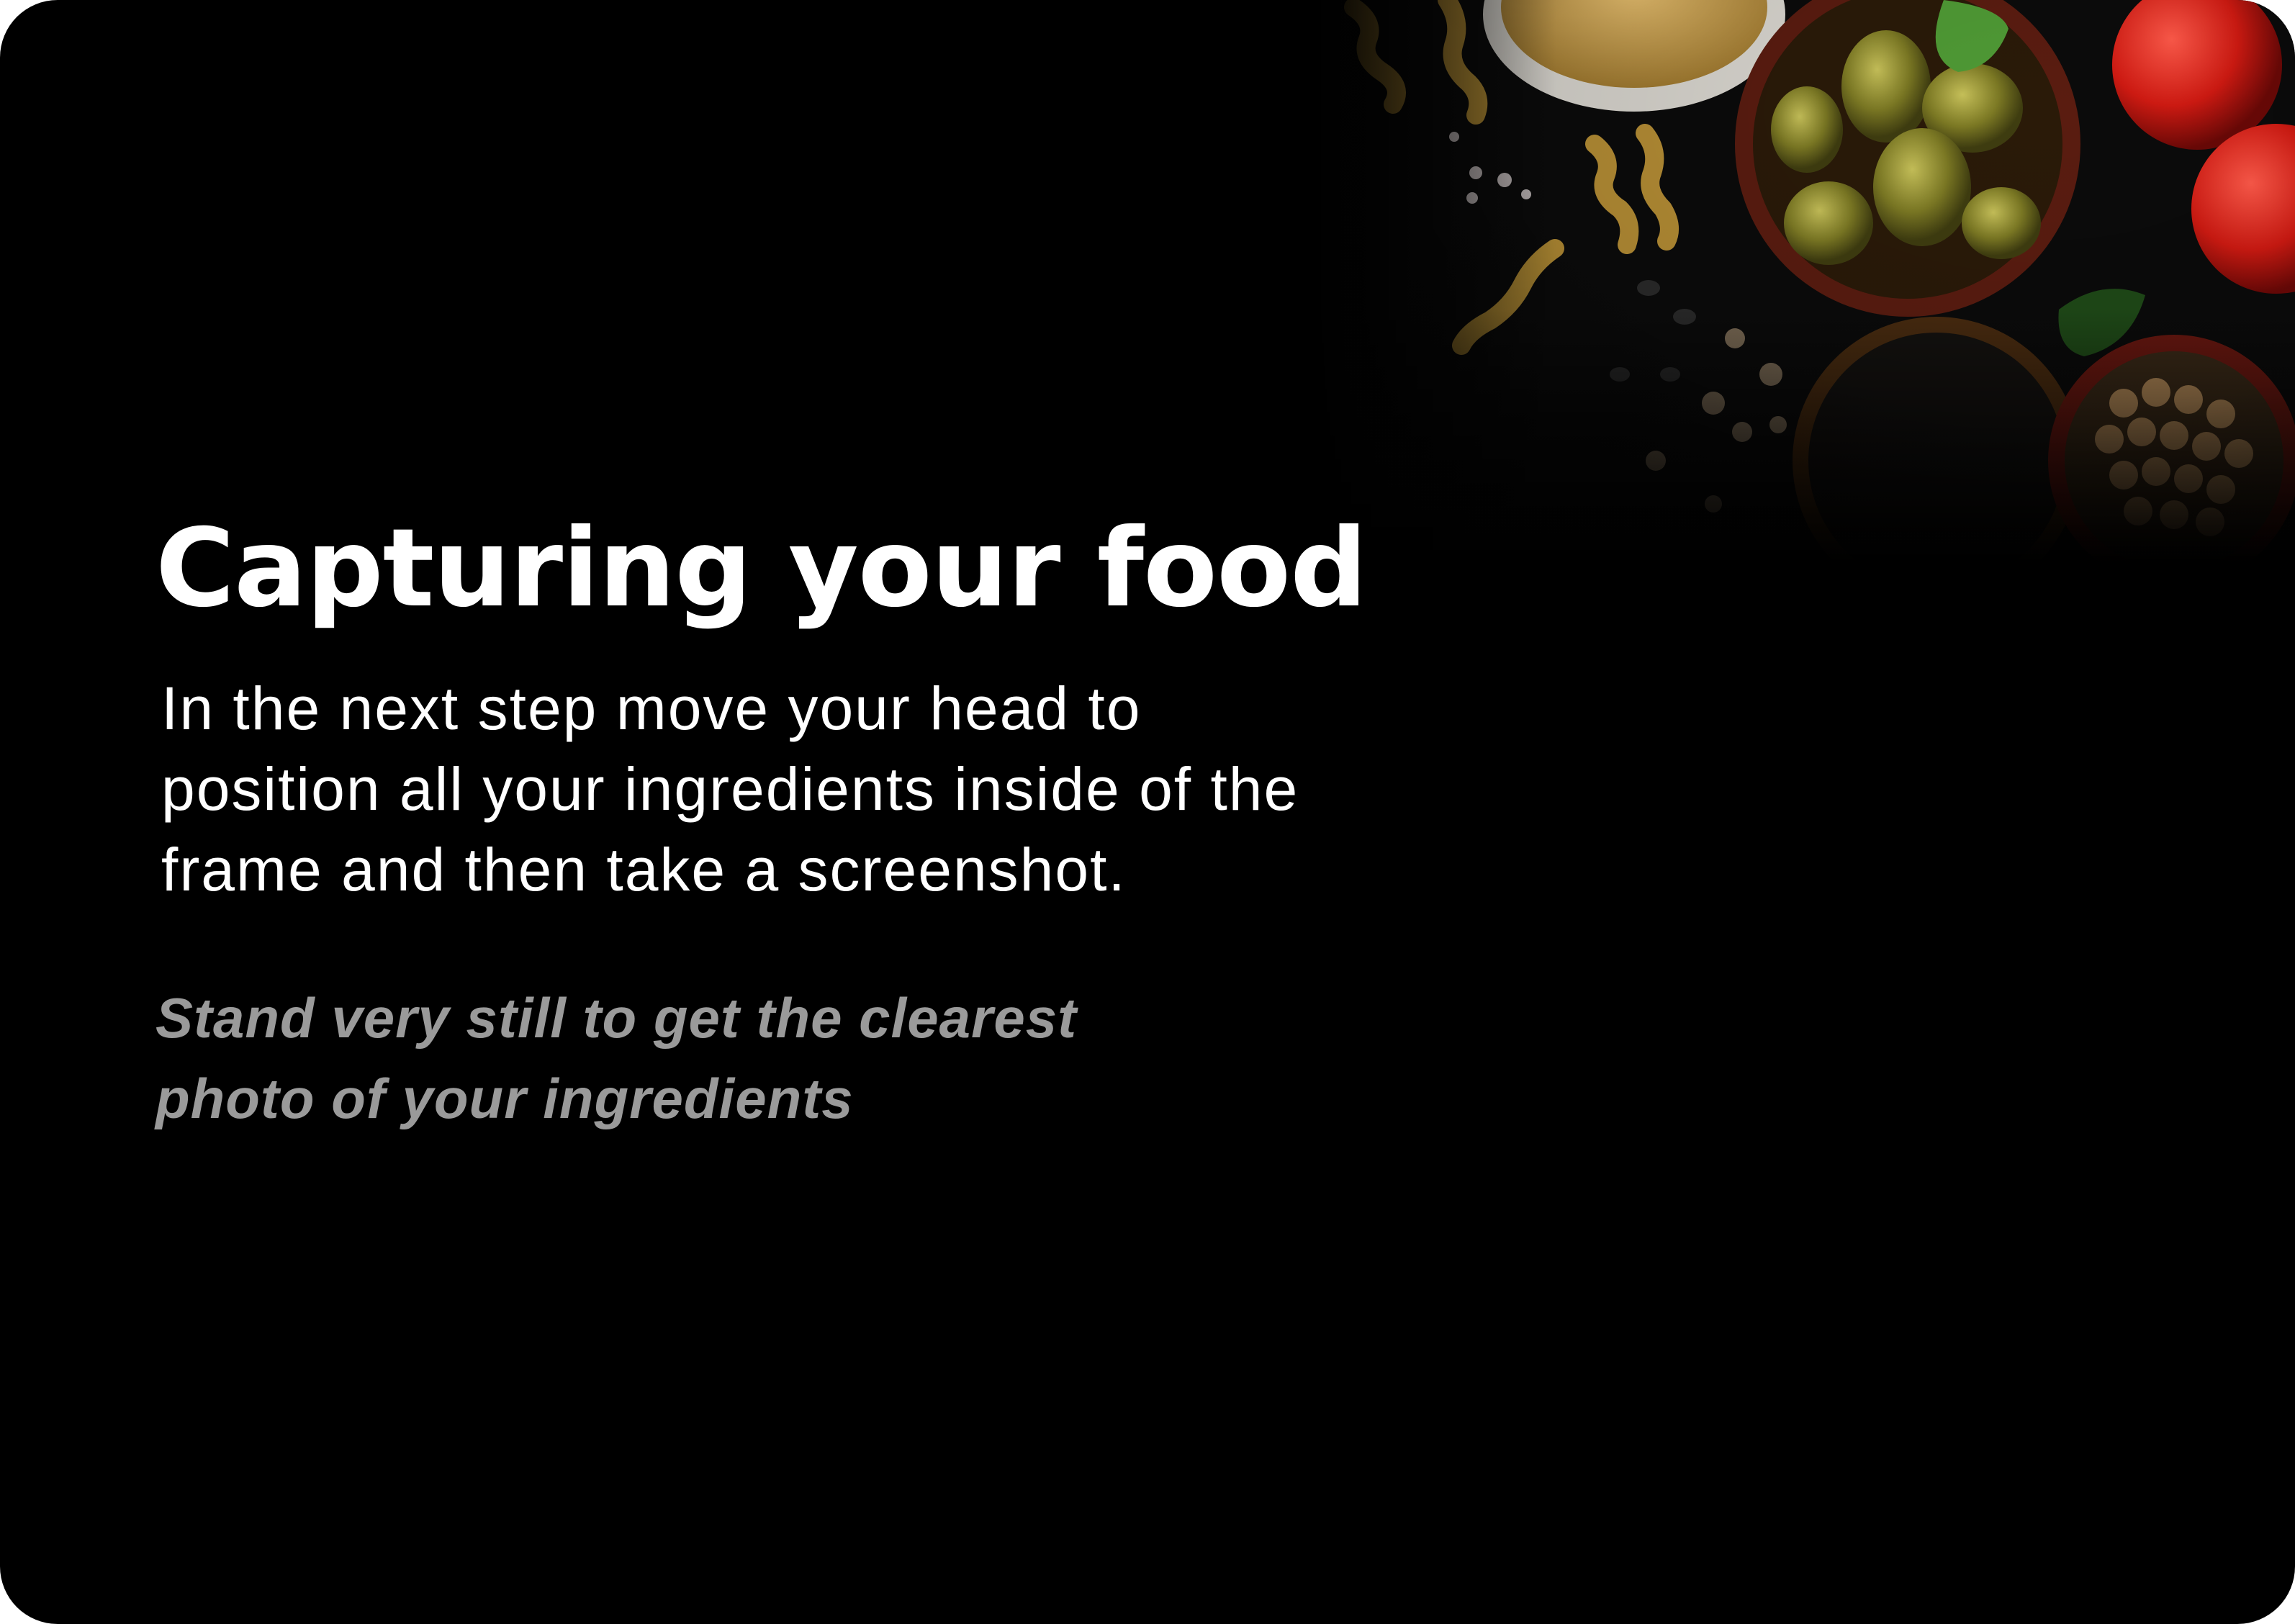  What do you see at coordinates (762, 568) in the screenshot?
I see `page-title: Capturing your food` at bounding box center [762, 568].